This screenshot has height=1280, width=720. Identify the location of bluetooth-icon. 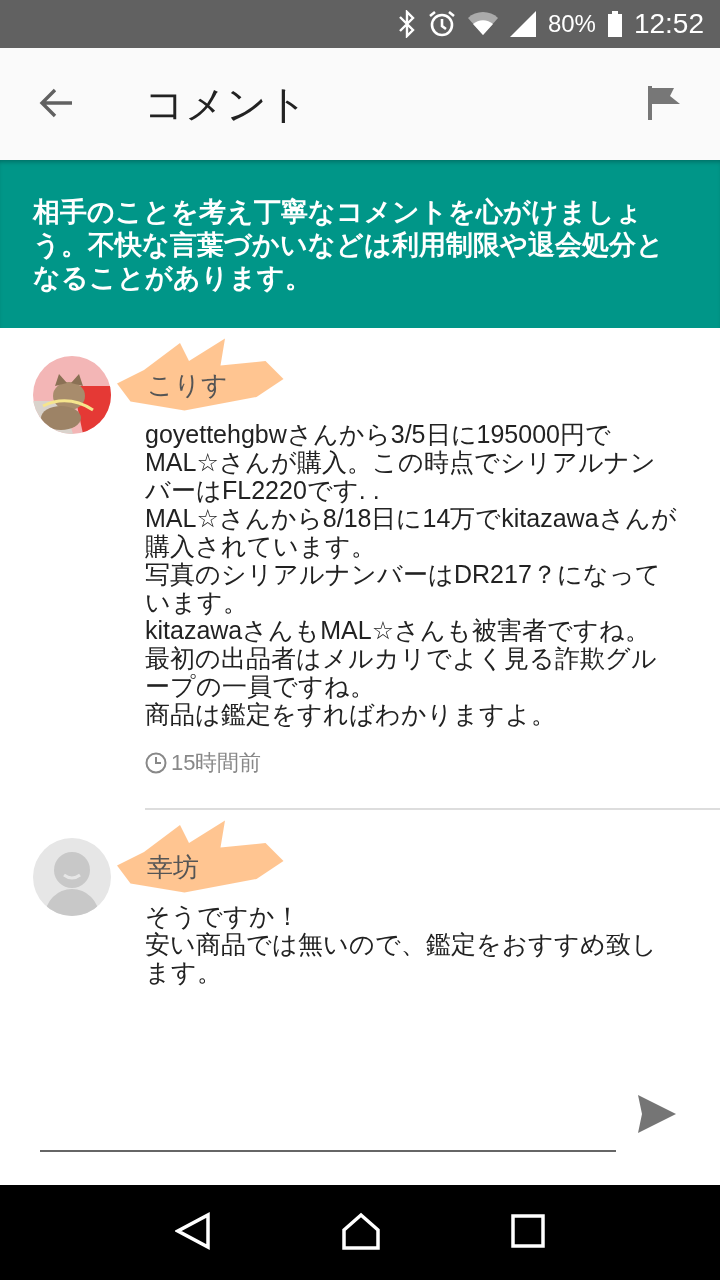
(406, 24).